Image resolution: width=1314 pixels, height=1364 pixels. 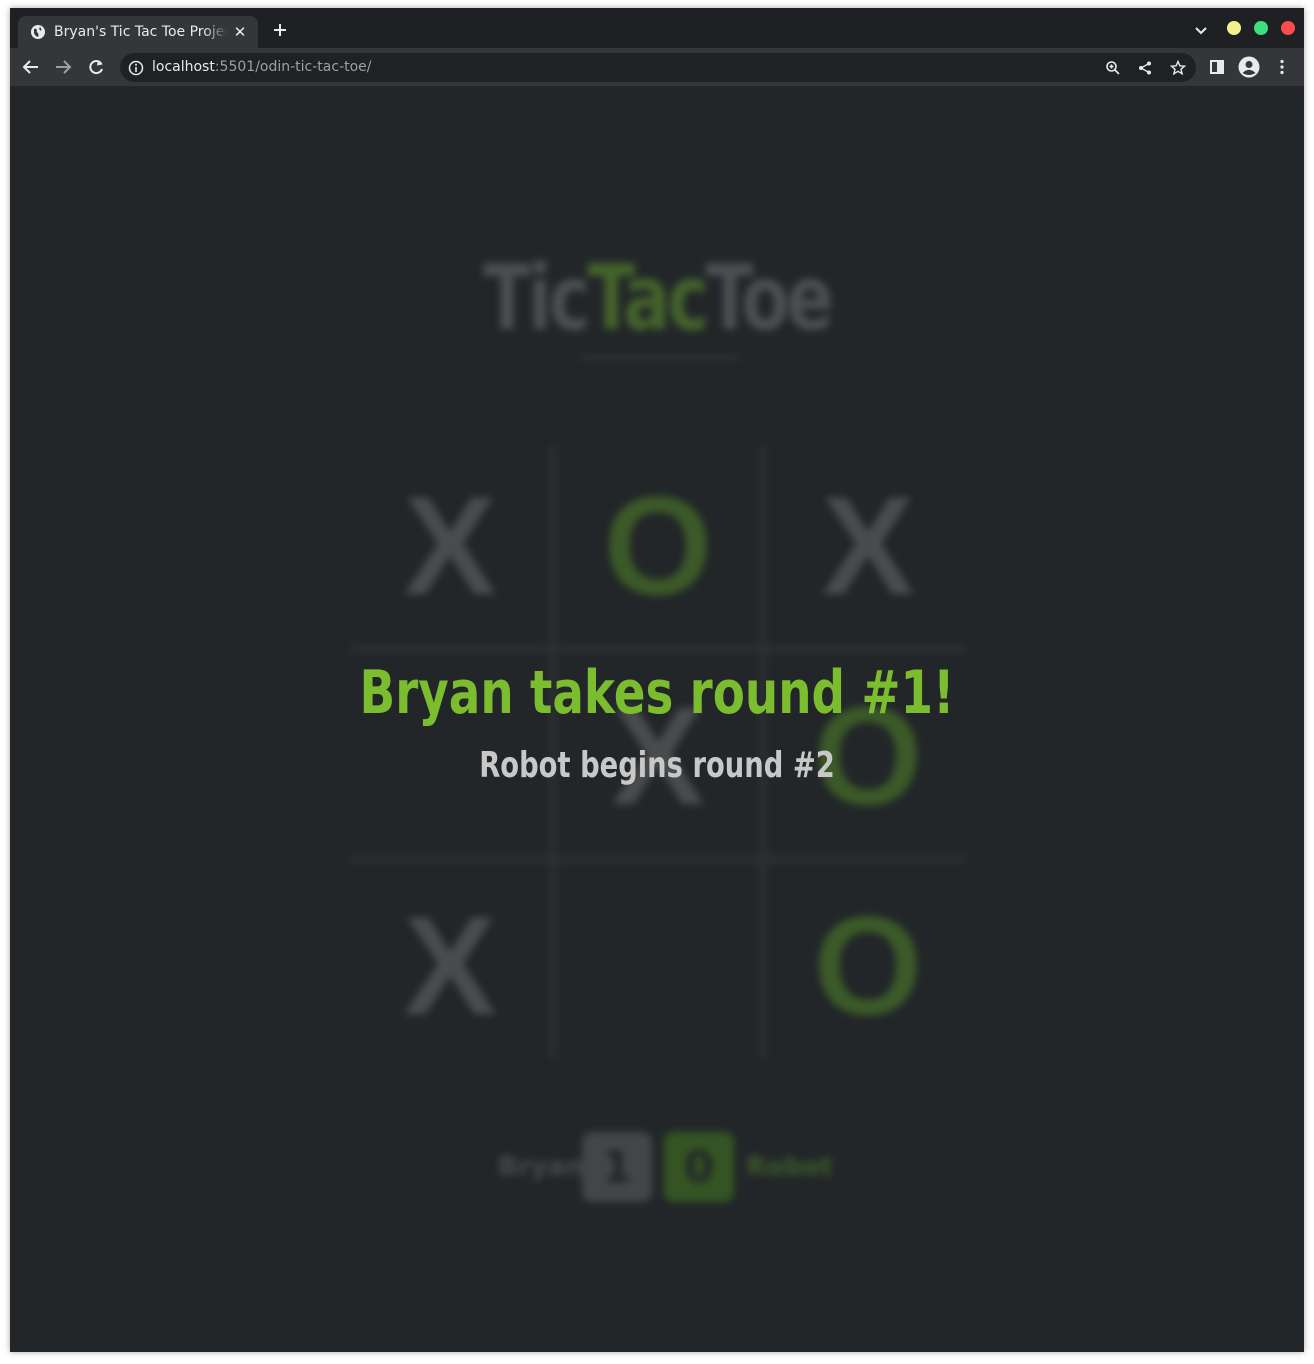 What do you see at coordinates (1249, 67) in the screenshot?
I see `profile-avatar-icon` at bounding box center [1249, 67].